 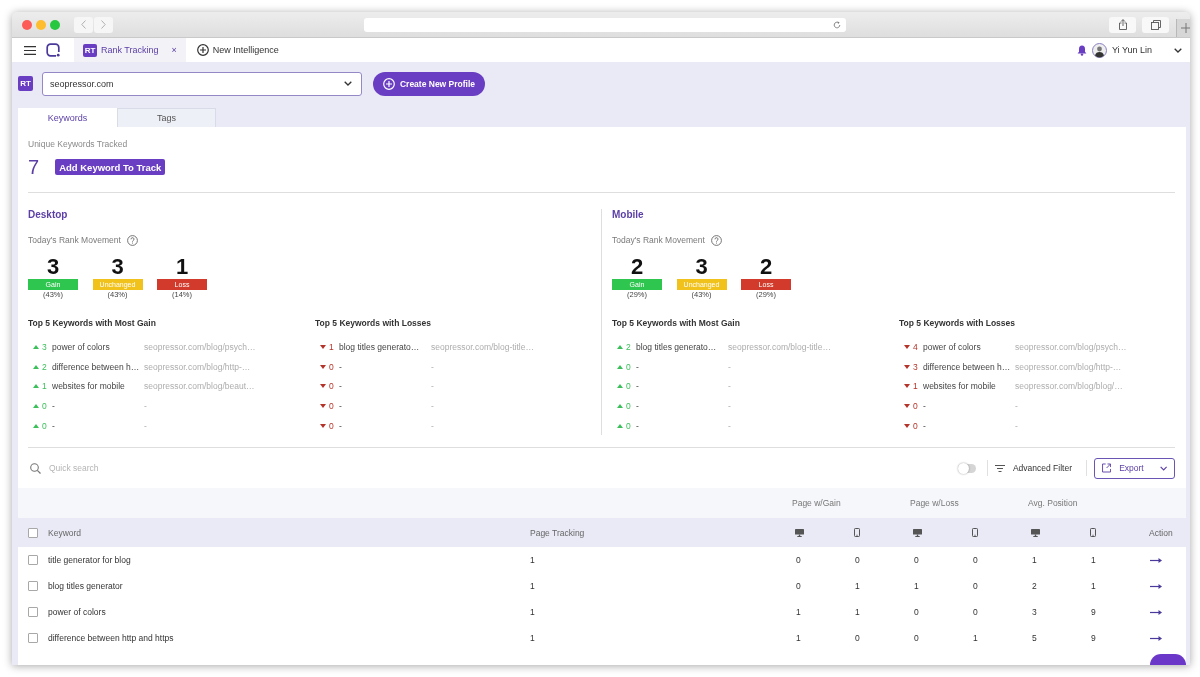 What do you see at coordinates (605, 24) in the screenshot?
I see `address-field` at bounding box center [605, 24].